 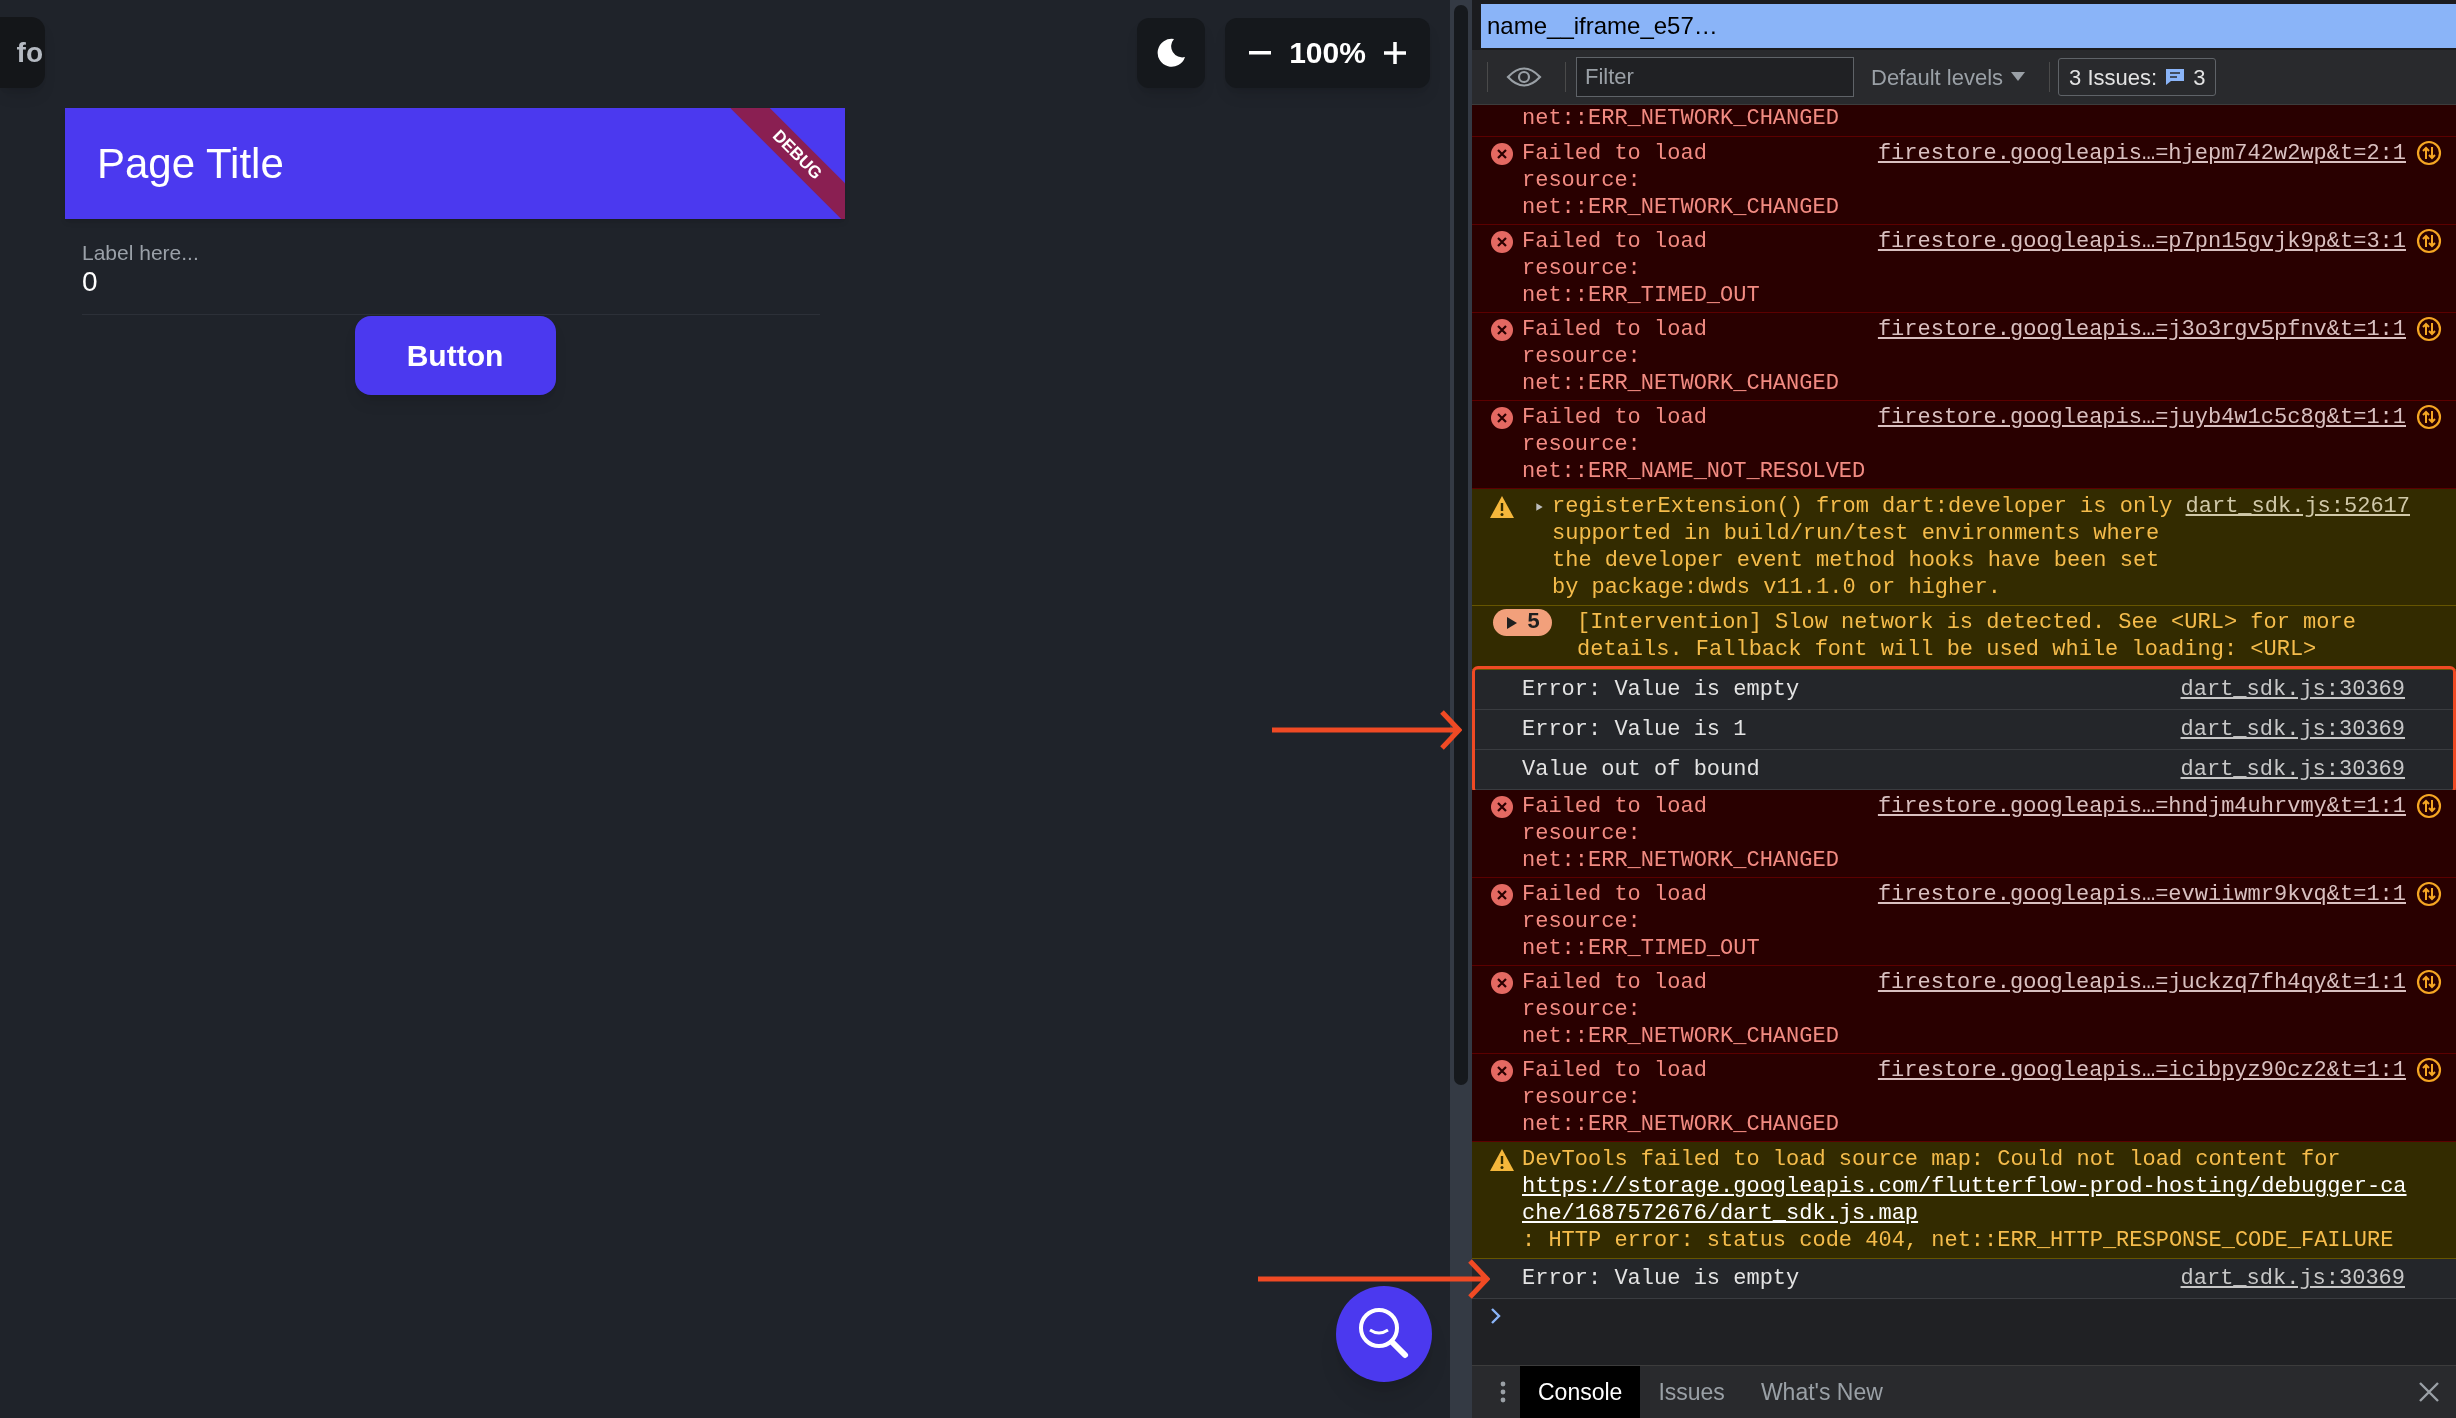 I want to click on console-message: [Intervention] Slow network is detected. See <URL> for more details. Fallback font will be used while loading: <URL>, so click(x=1966, y=636).